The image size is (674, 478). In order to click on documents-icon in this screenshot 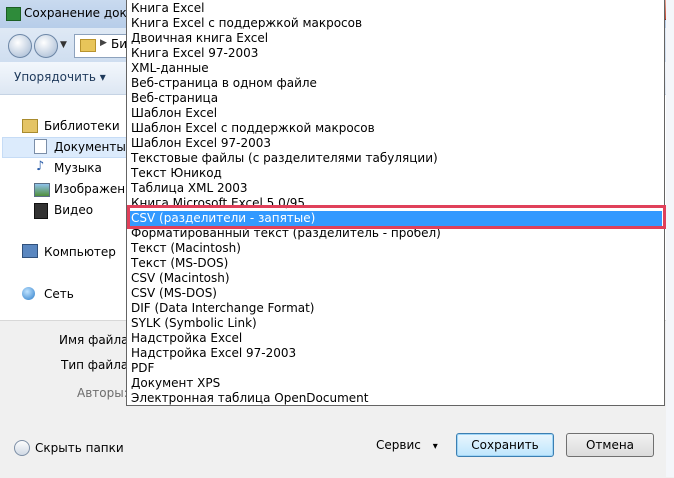, I will do `click(40, 146)`.